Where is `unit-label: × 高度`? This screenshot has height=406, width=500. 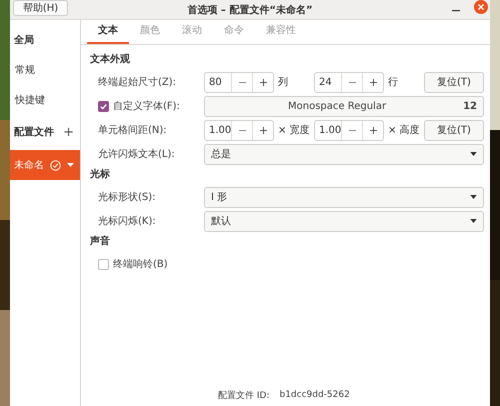
unit-label: × 高度 is located at coordinates (404, 130).